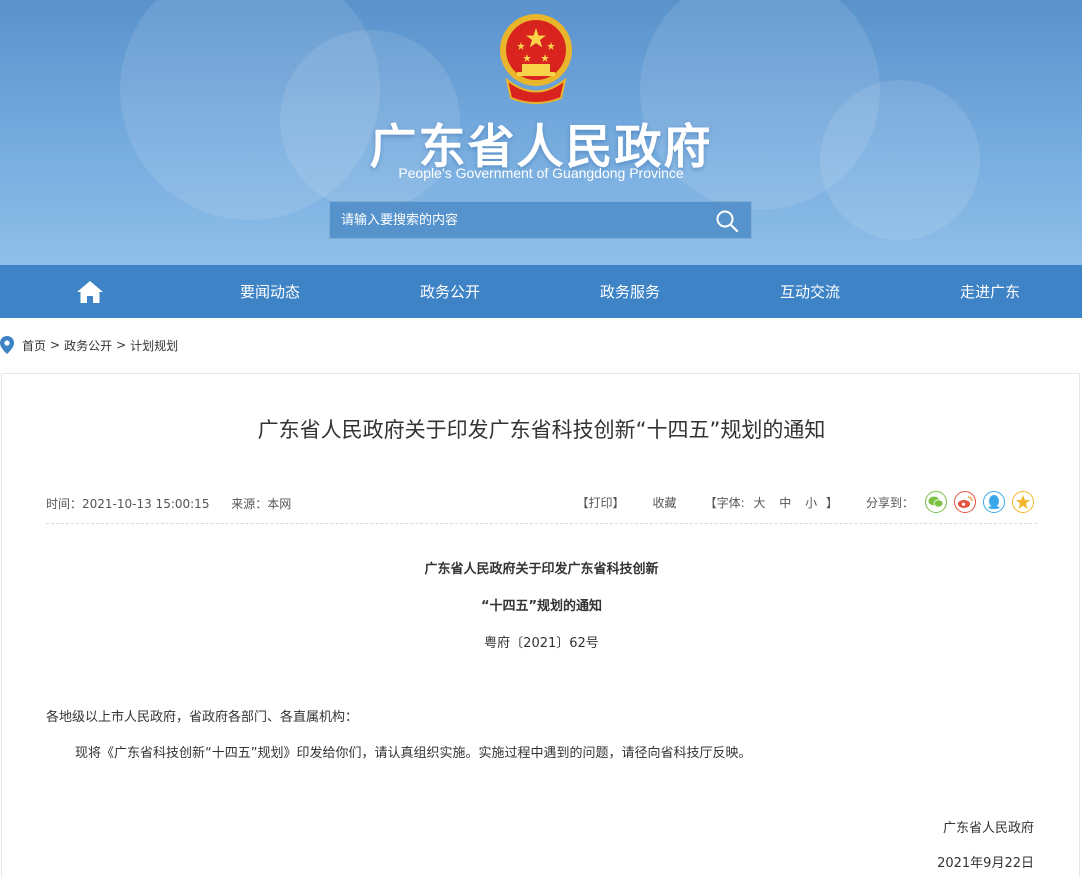 The height and width of the screenshot is (877, 1082). What do you see at coordinates (536, 59) in the screenshot?
I see `national-emblem-icon` at bounding box center [536, 59].